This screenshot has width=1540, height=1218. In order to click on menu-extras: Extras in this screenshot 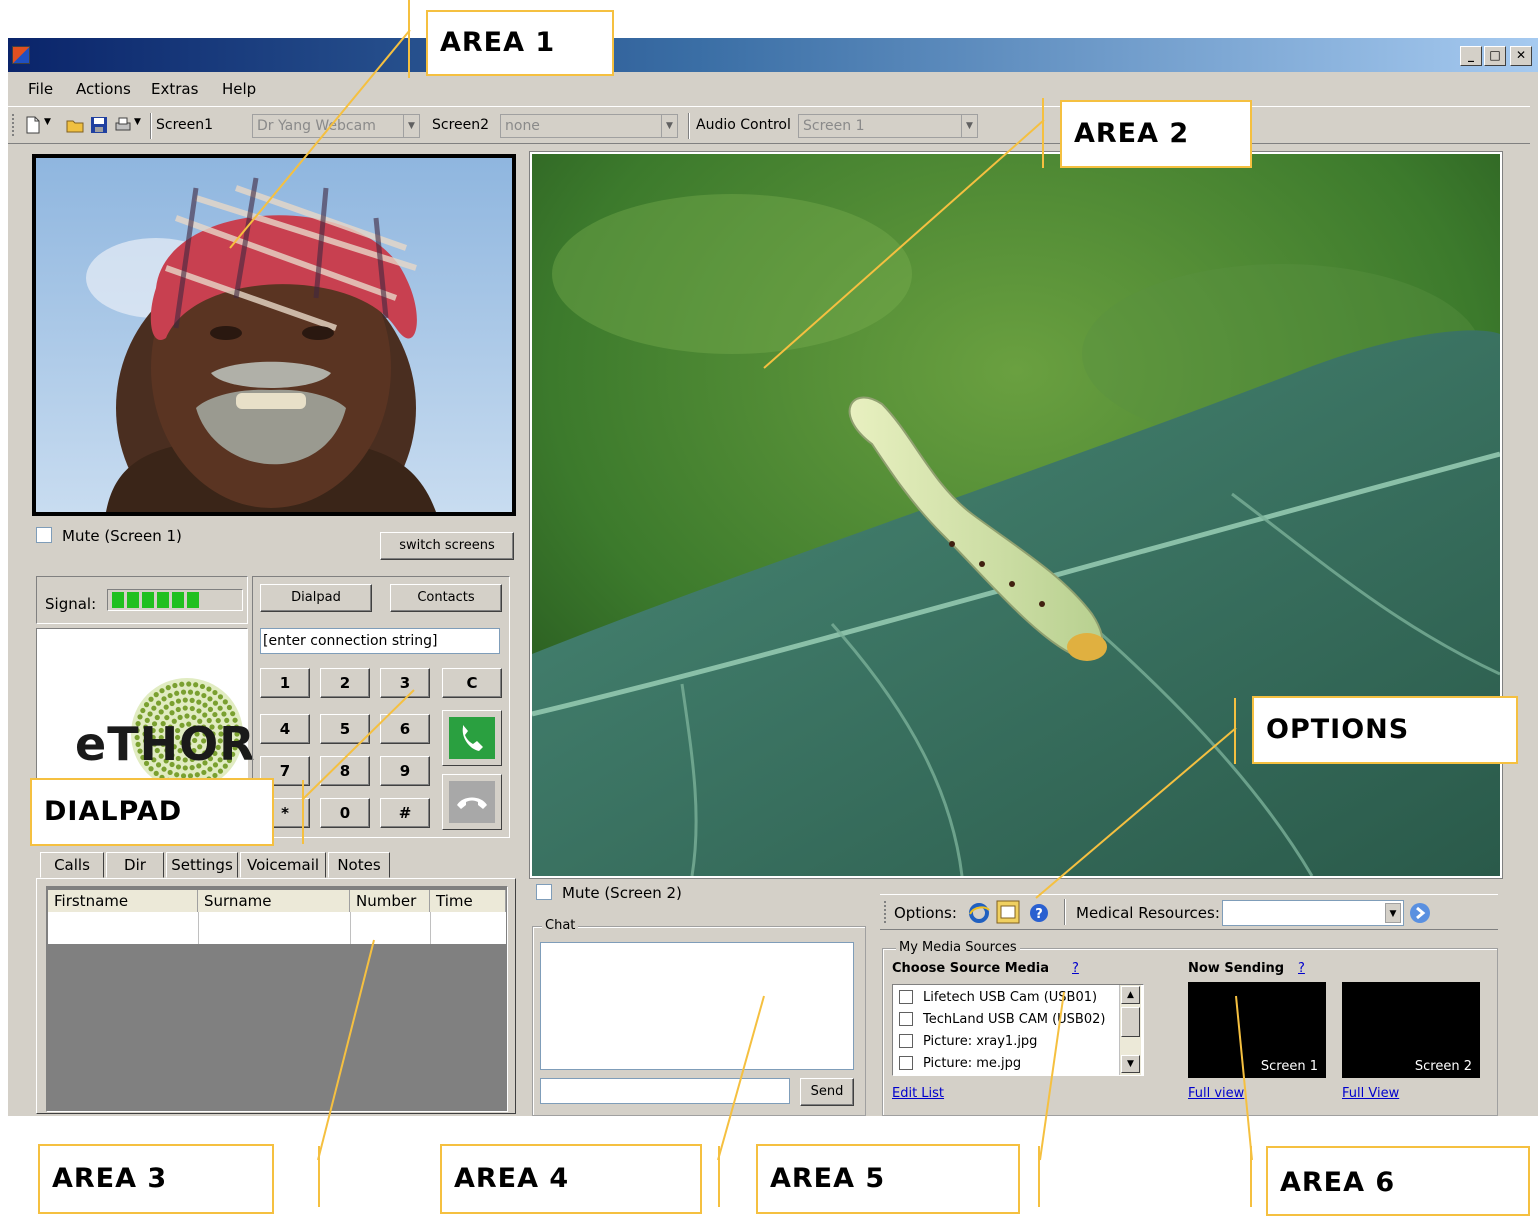, I will do `click(174, 89)`.